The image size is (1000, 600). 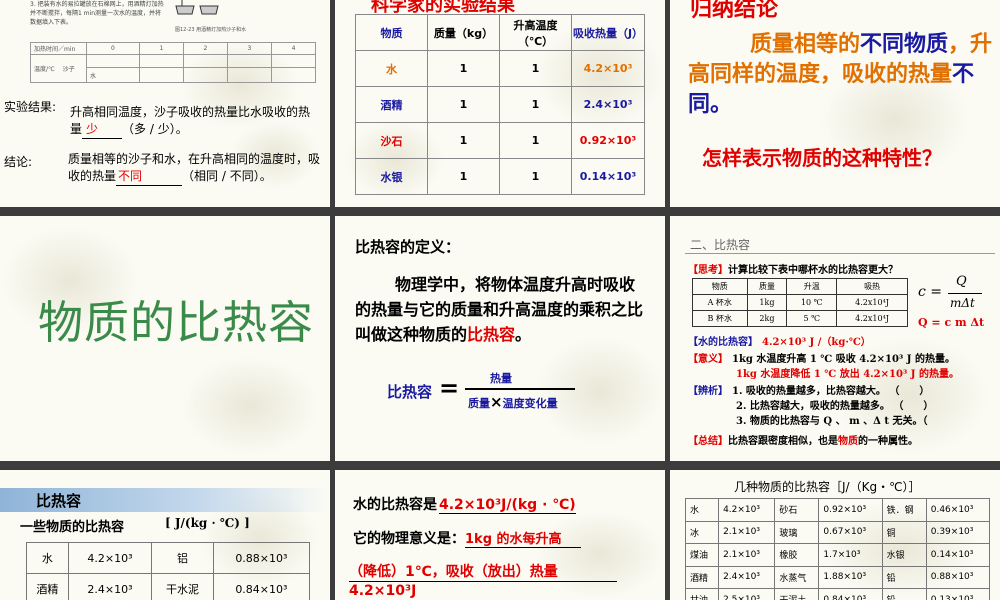 I want to click on heat-cell: 4.2×10³, so click(x=608, y=68).